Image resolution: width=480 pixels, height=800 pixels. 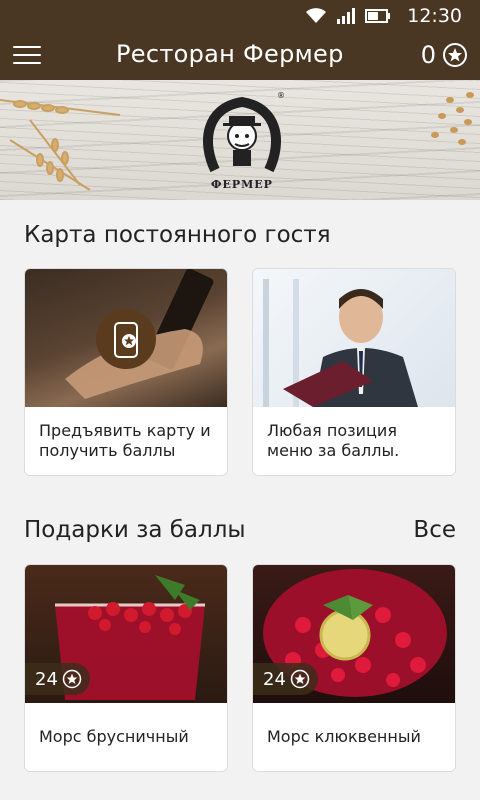 I want to click on gift-item-cranberry: 24 Морс клюквенный, so click(x=354, y=668).